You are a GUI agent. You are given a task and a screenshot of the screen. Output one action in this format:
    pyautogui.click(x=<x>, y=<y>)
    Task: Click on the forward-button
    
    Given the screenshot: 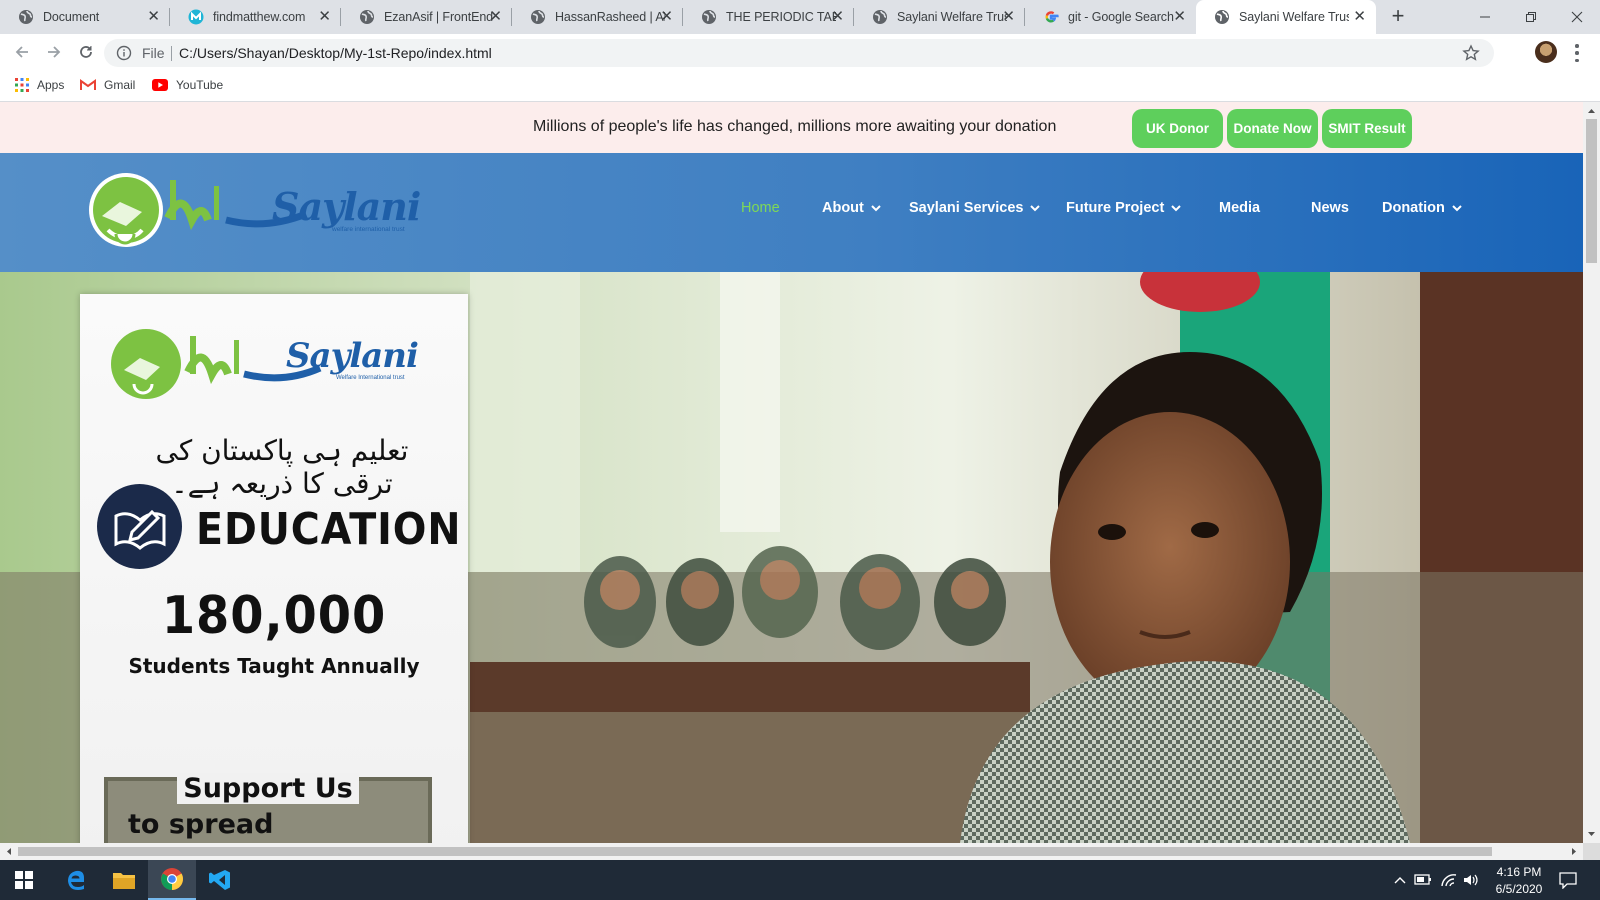 What is the action you would take?
    pyautogui.click(x=54, y=52)
    